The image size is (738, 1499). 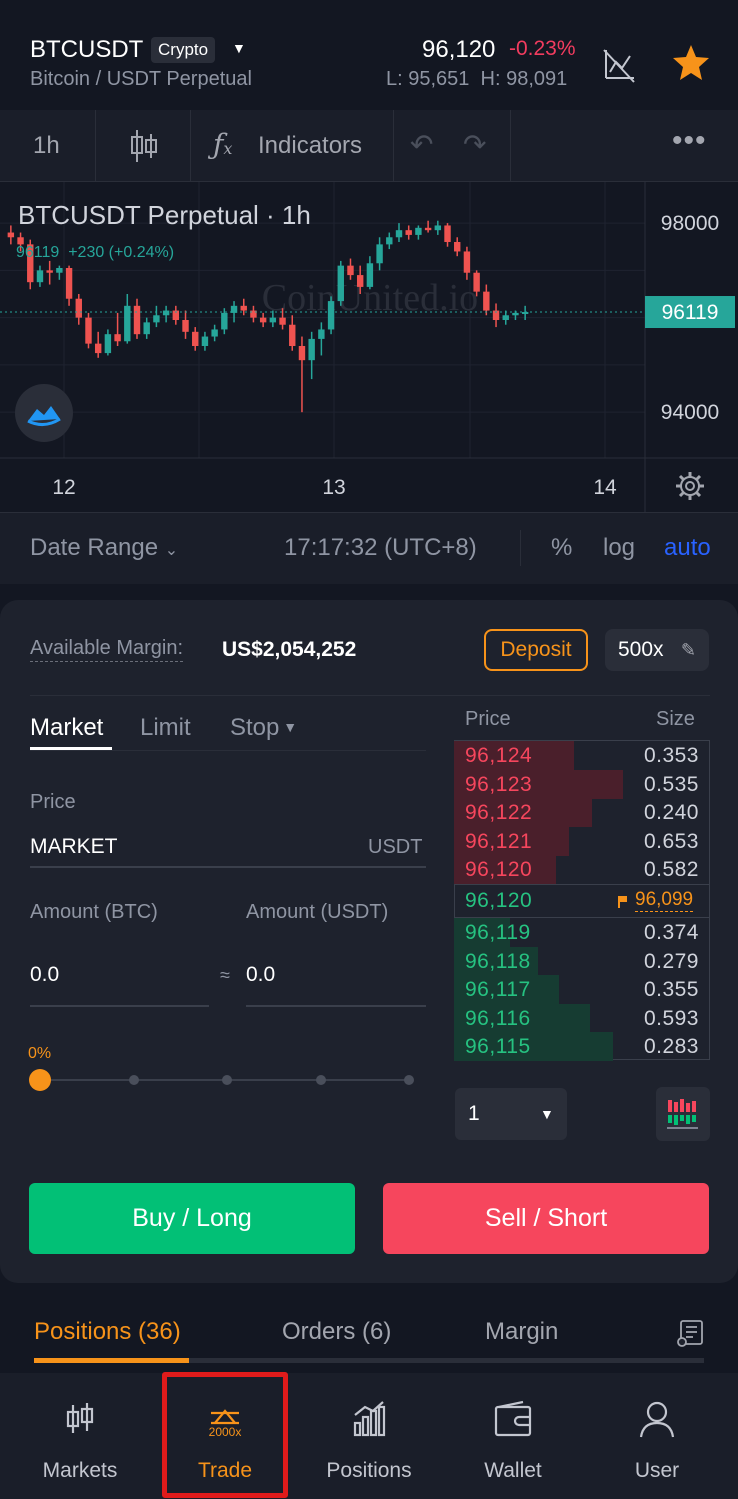 I want to click on x-tick-label: 14, so click(x=605, y=487).